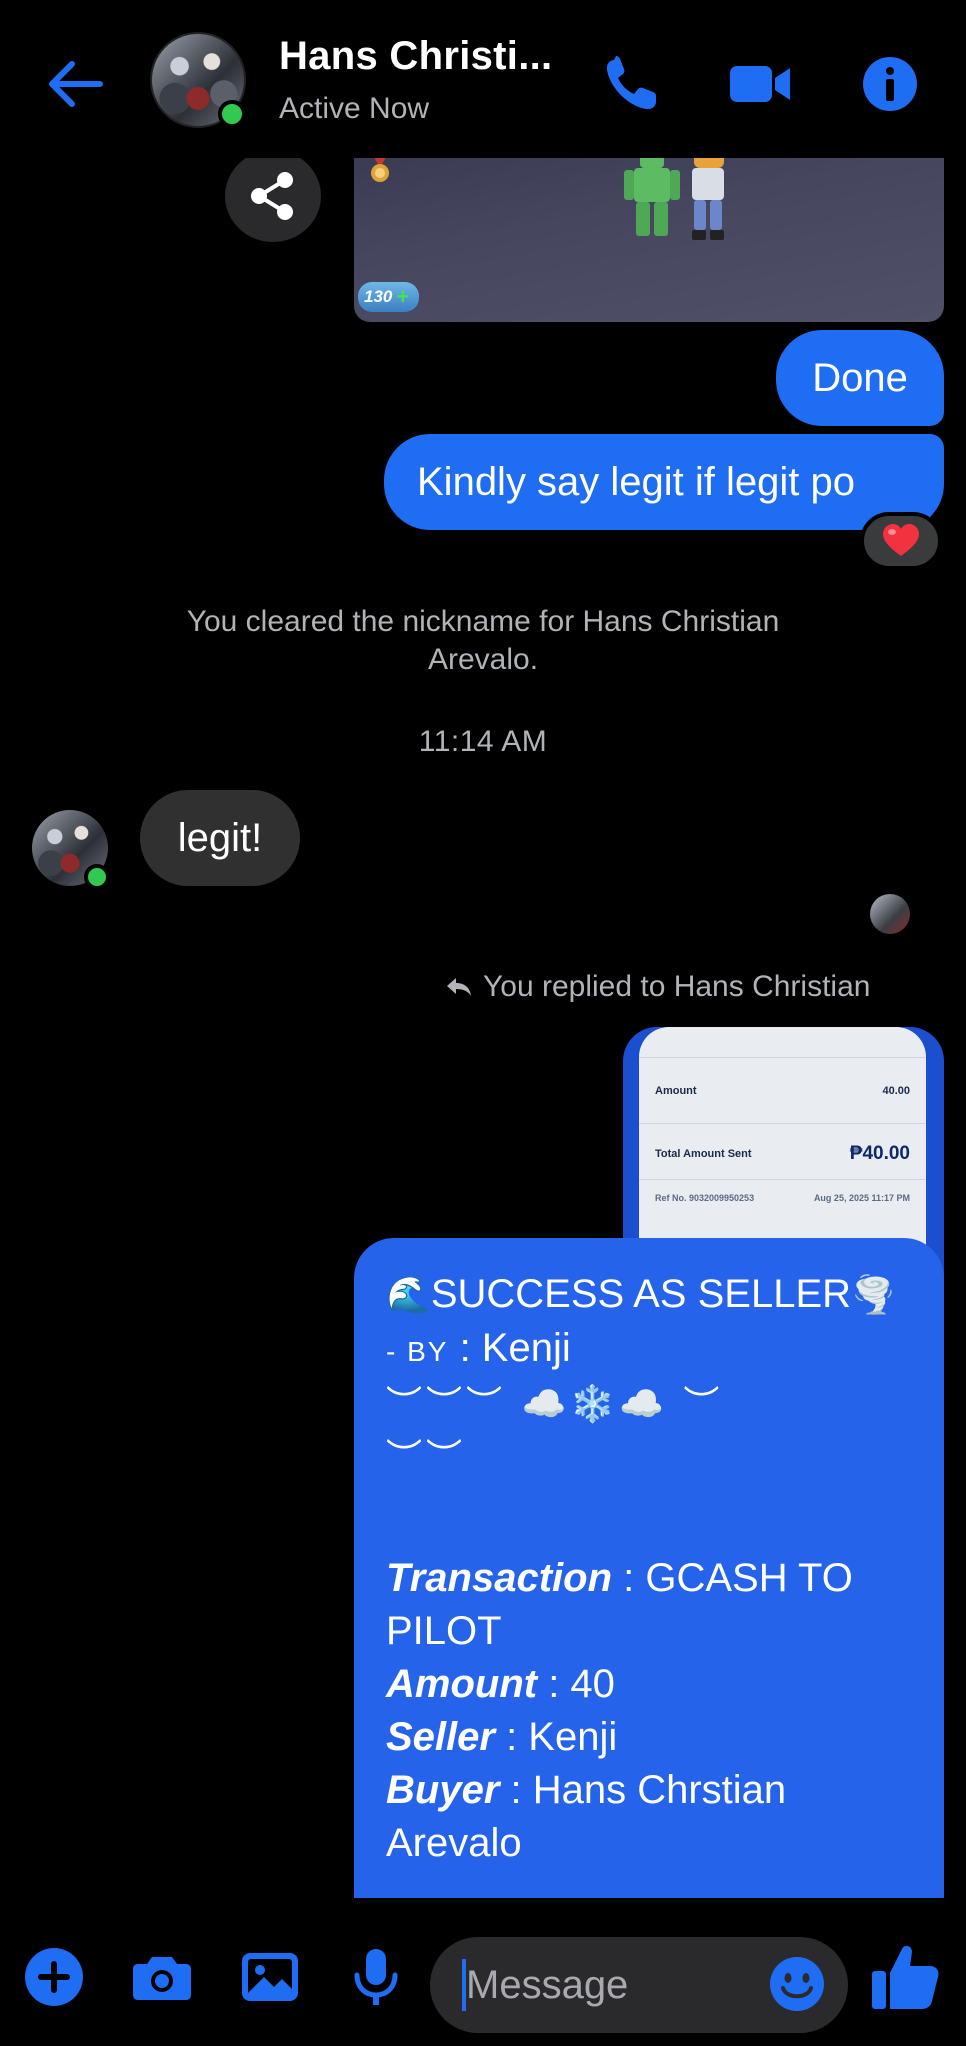  I want to click on receipt-amount-value: 40.00, so click(896, 1091).